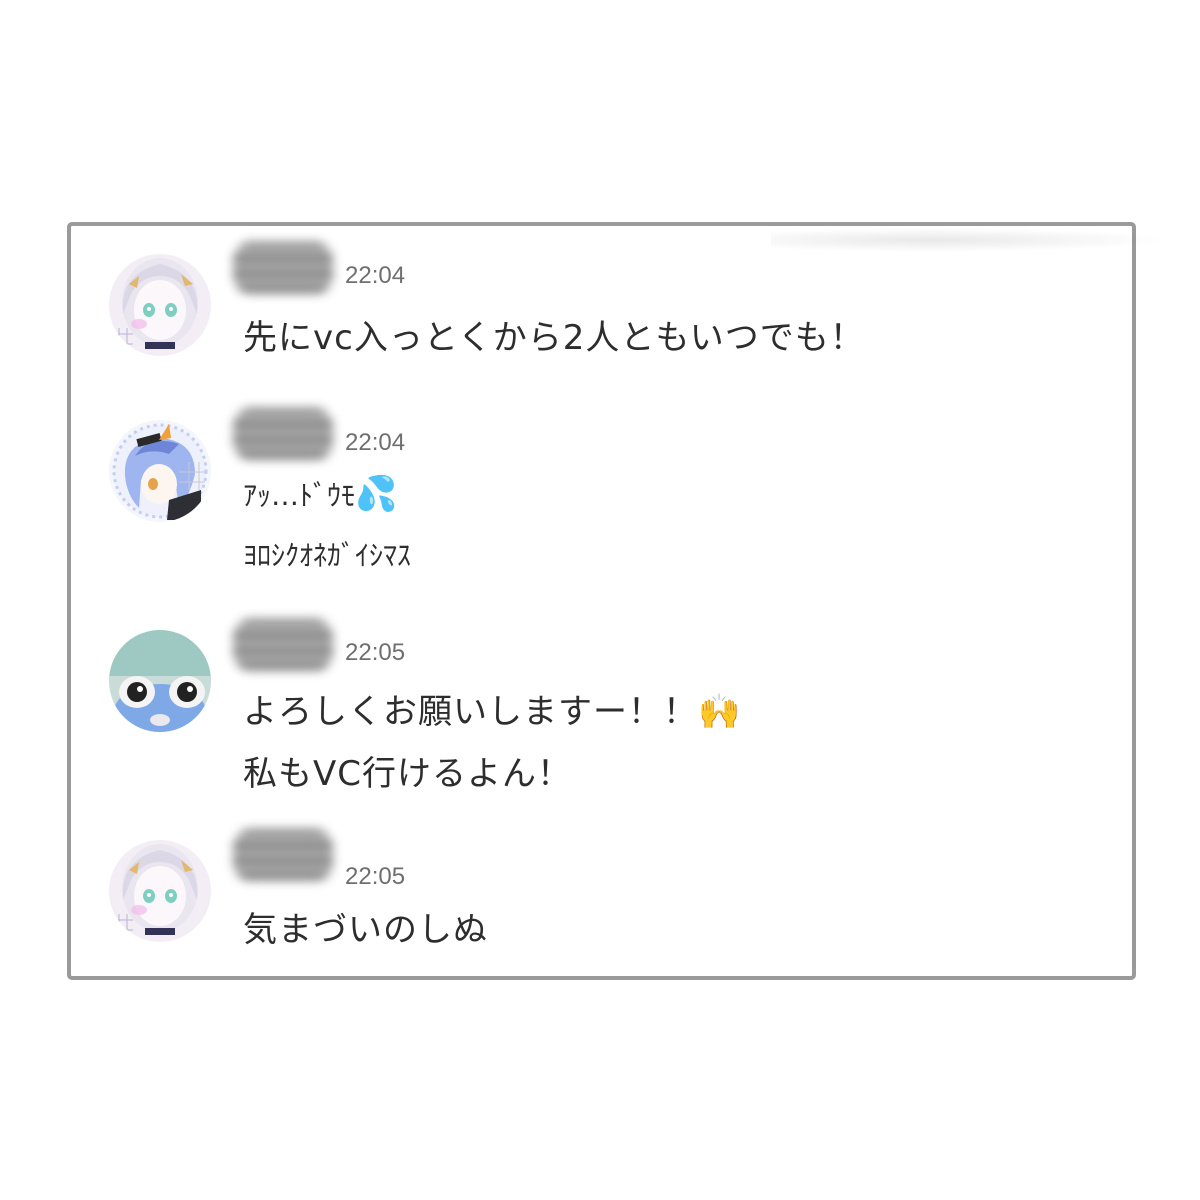  What do you see at coordinates (971, 240) in the screenshot?
I see `frame-shadow` at bounding box center [971, 240].